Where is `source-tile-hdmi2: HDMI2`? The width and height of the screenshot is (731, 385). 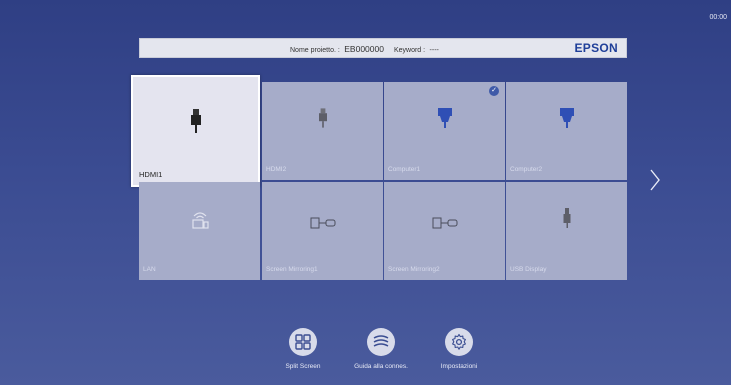 source-tile-hdmi2: HDMI2 is located at coordinates (322, 131).